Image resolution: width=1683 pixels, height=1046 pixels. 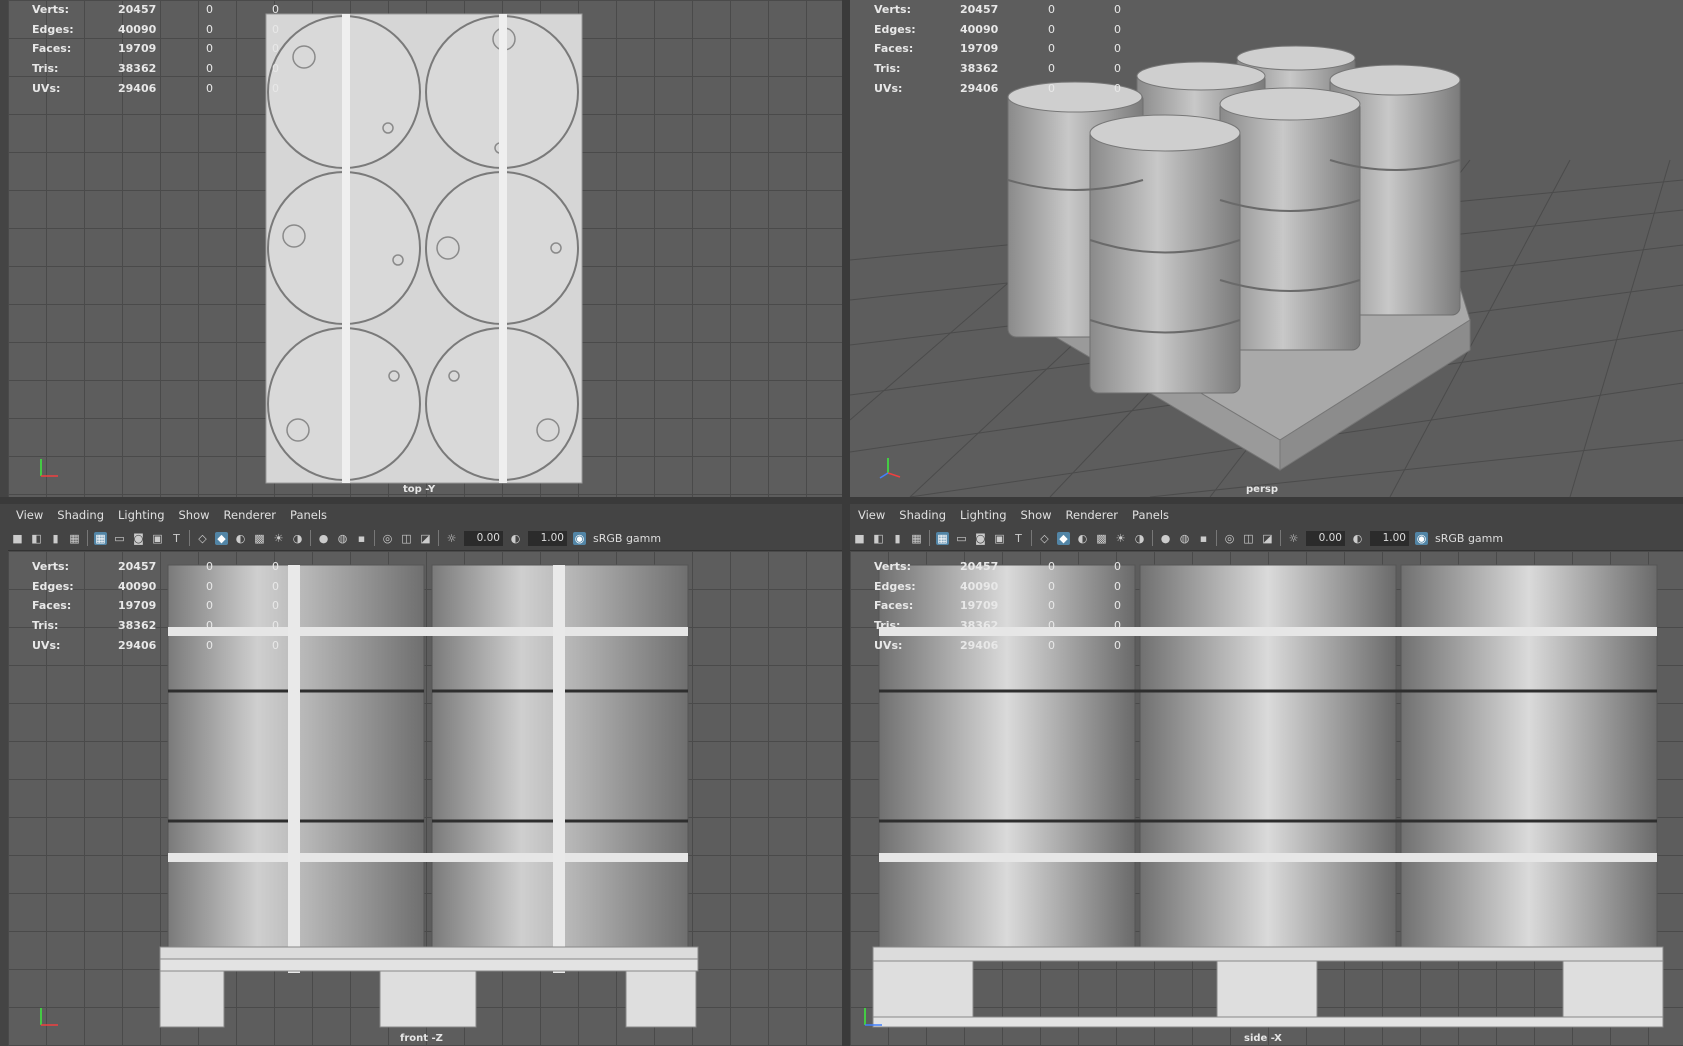 I want to click on pane-divider-vertical, so click(x=846, y=523).